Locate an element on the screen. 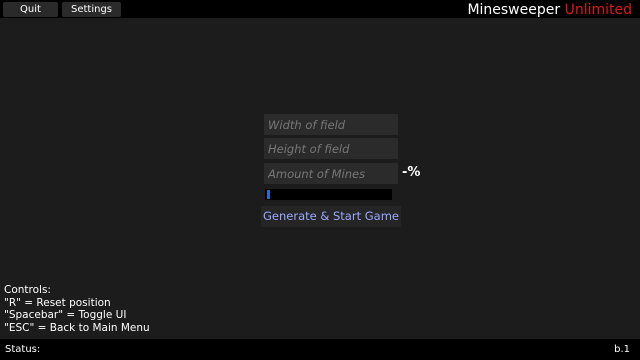  app-title: Minesweeper Unlimited is located at coordinates (549, 9).